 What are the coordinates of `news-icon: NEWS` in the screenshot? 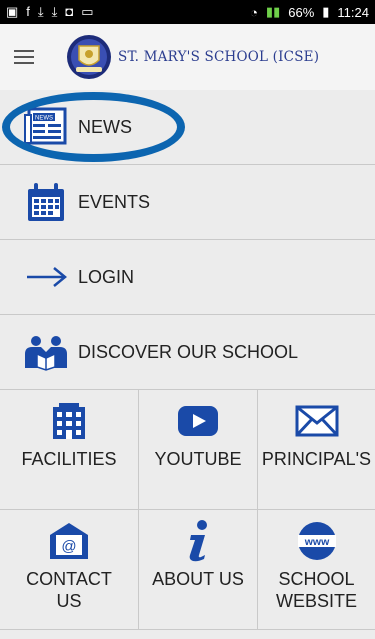 It's located at (46, 127).